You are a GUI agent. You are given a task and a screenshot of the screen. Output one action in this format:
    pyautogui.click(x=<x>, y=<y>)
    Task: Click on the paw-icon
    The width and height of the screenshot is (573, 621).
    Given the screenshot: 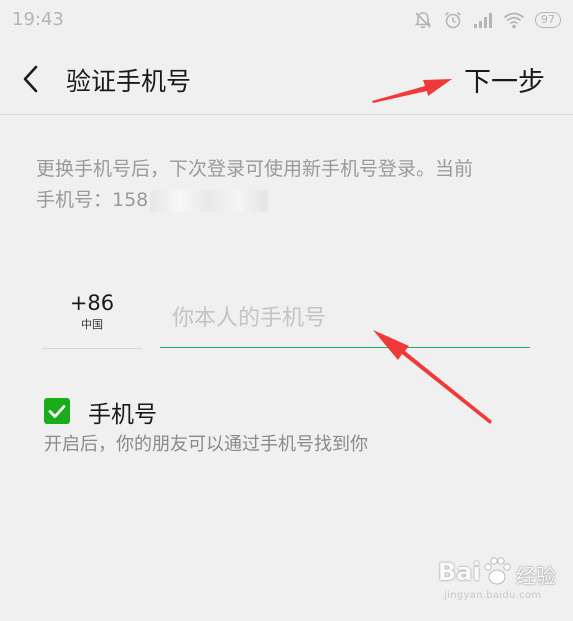 What is the action you would take?
    pyautogui.click(x=497, y=571)
    